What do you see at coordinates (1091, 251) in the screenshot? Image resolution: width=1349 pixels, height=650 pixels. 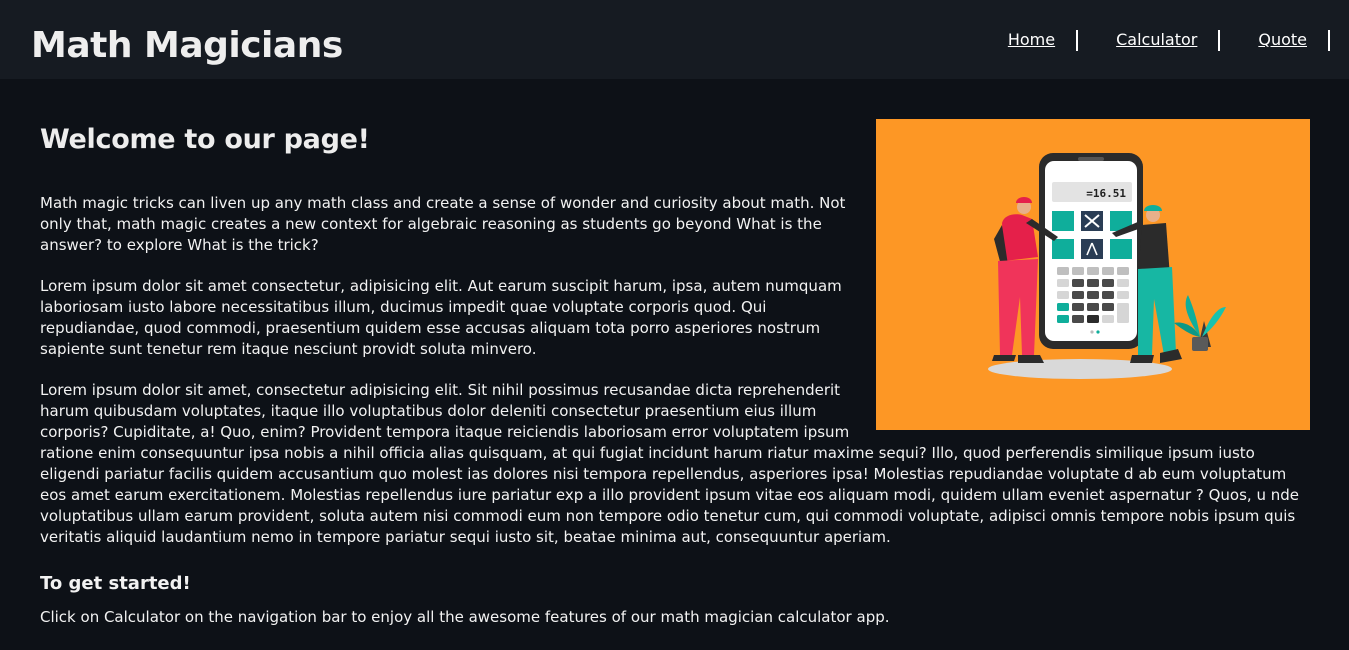 I see `phone-calculator-icon: =16.51` at bounding box center [1091, 251].